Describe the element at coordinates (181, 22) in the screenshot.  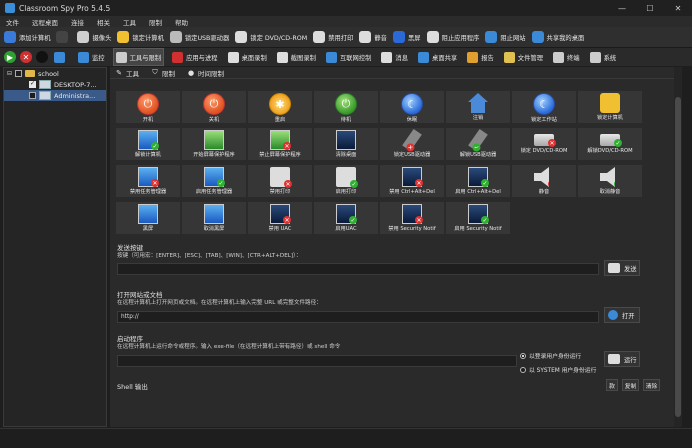
I see `menu-item: 帮助` at that location.